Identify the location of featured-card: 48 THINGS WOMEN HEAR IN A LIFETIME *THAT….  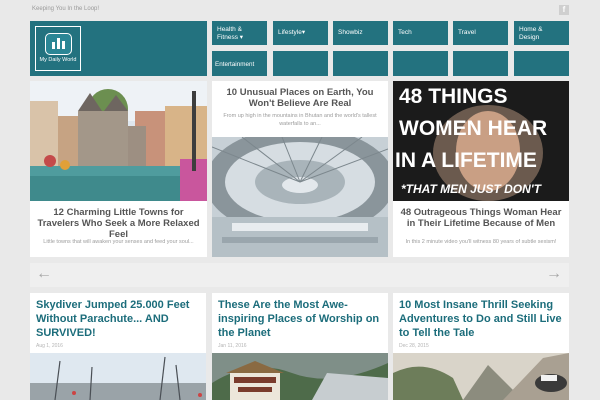
(481, 169).